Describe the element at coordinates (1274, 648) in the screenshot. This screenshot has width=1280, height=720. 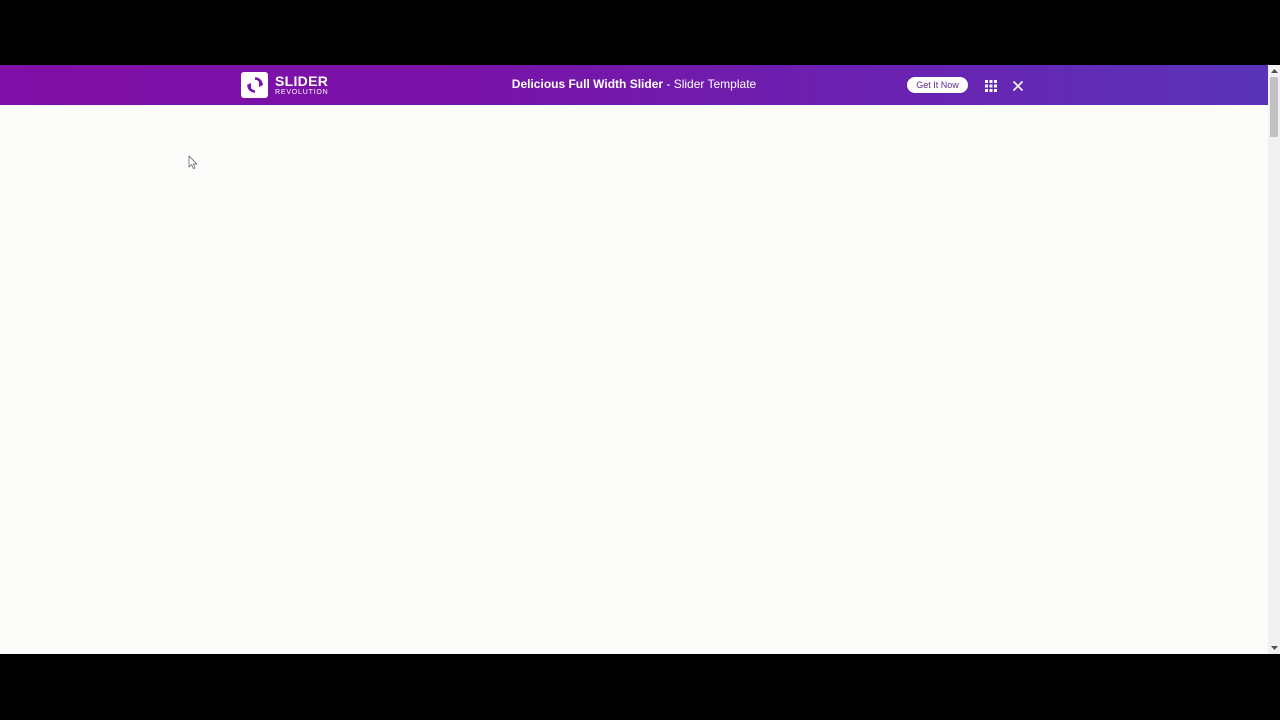
I see `scroll-down-arrow-icon` at that location.